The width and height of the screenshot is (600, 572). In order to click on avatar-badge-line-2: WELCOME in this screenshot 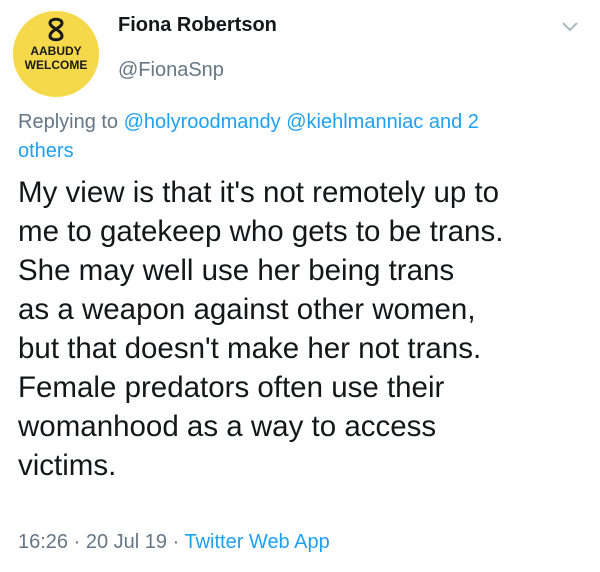, I will do `click(56, 65)`.